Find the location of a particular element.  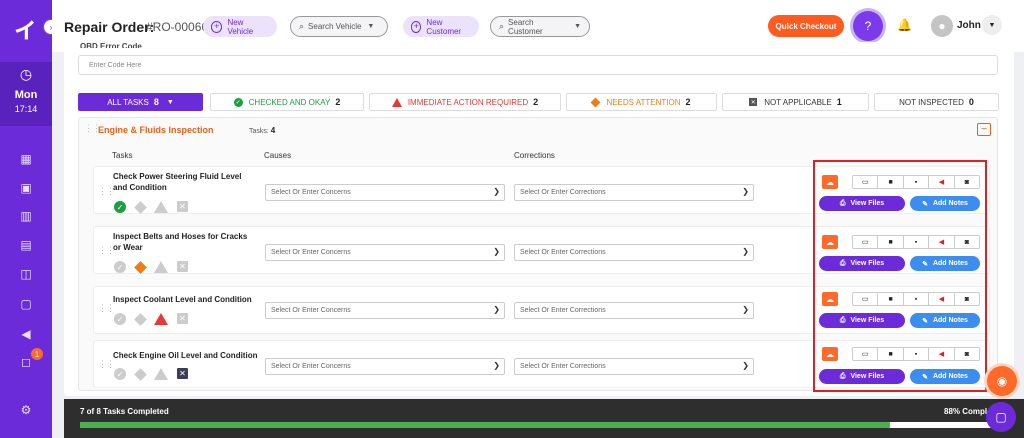

megaphone-icon: ◀ is located at coordinates (26, 334).